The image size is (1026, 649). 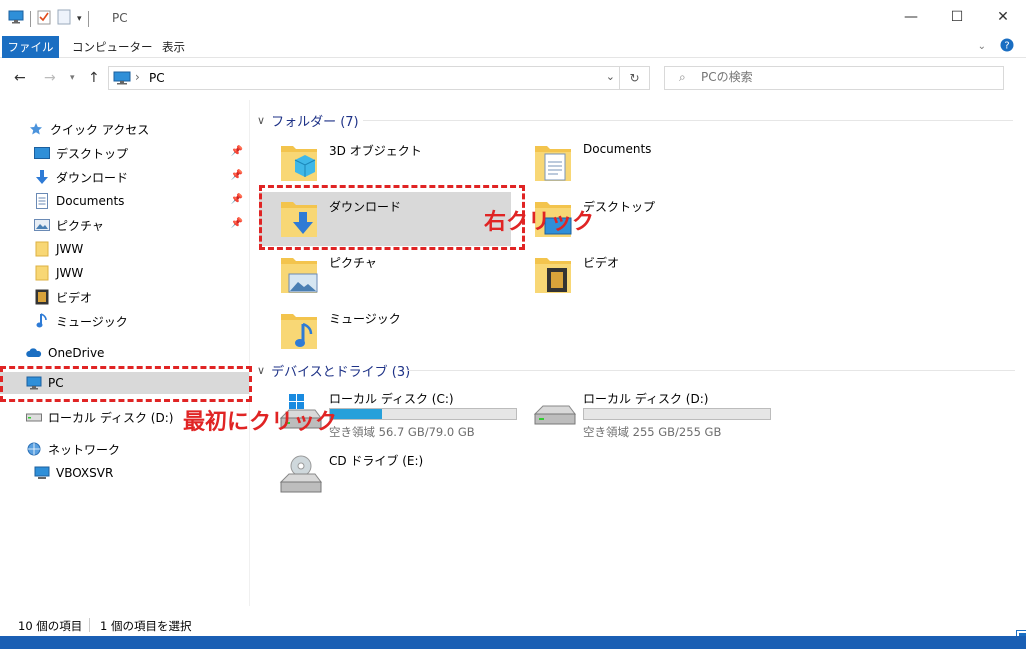 I want to click on music-icon, so click(x=42, y=321).